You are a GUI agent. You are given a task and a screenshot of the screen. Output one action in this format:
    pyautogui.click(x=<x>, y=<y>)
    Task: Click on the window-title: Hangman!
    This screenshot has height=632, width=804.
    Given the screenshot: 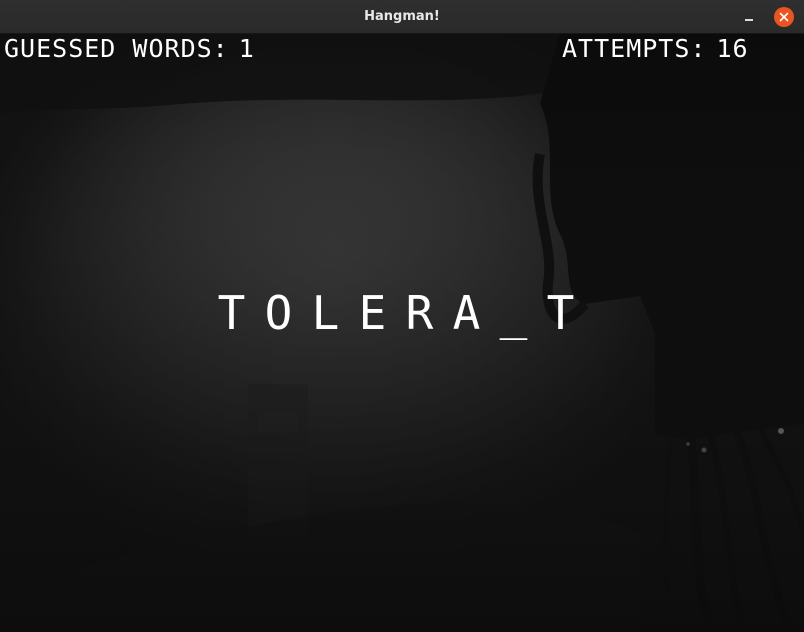 What is the action you would take?
    pyautogui.click(x=402, y=16)
    